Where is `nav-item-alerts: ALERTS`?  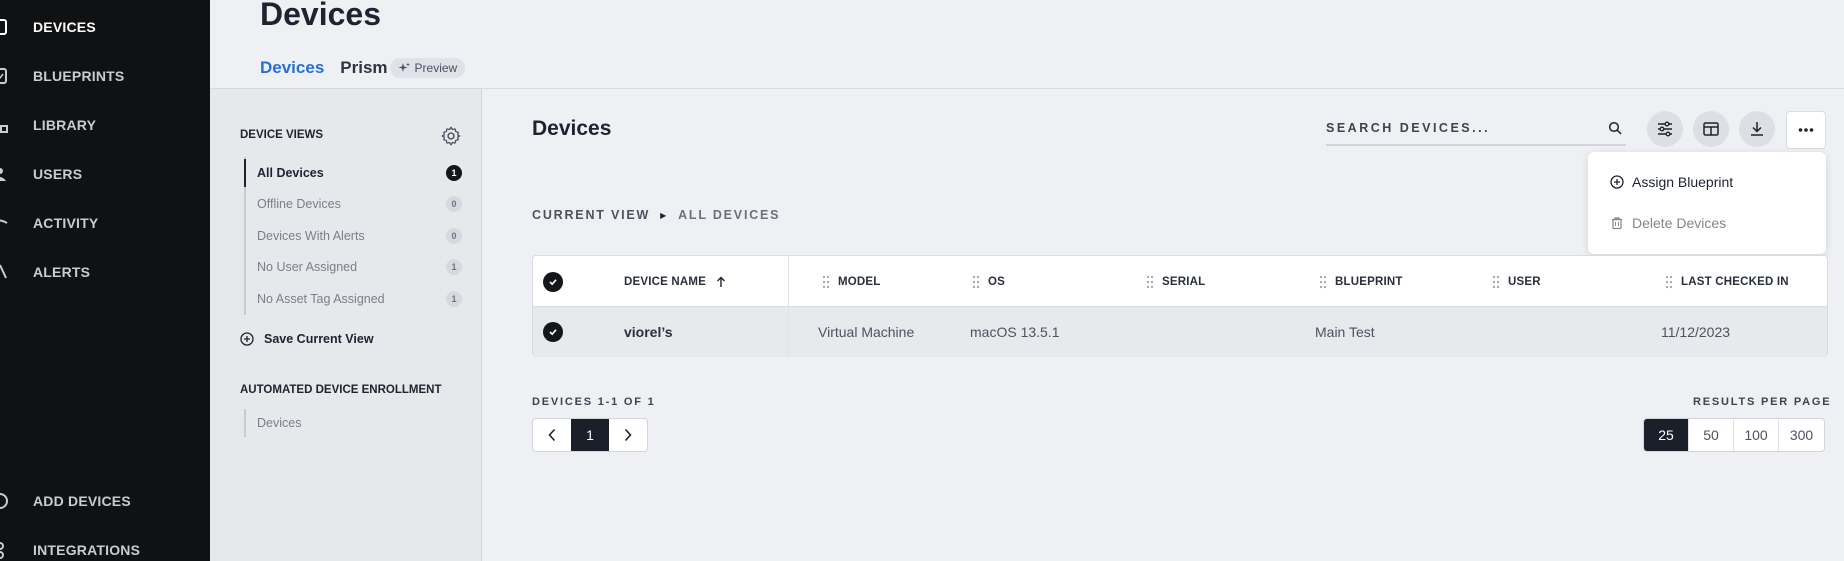
nav-item-alerts: ALERTS is located at coordinates (45, 272).